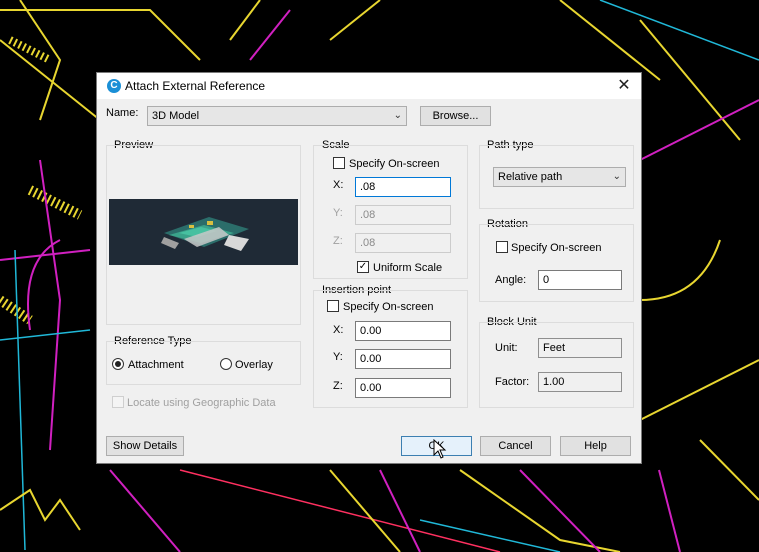 This screenshot has width=759, height=552. What do you see at coordinates (403, 215) in the screenshot?
I see `scale-y-input: .08` at bounding box center [403, 215].